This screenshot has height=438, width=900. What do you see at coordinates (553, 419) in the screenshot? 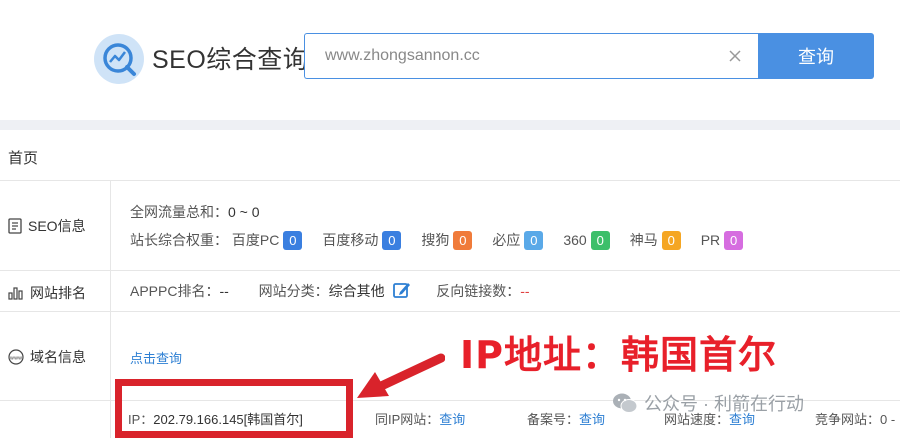
I see `icp-label: 备案号：` at bounding box center [553, 419].